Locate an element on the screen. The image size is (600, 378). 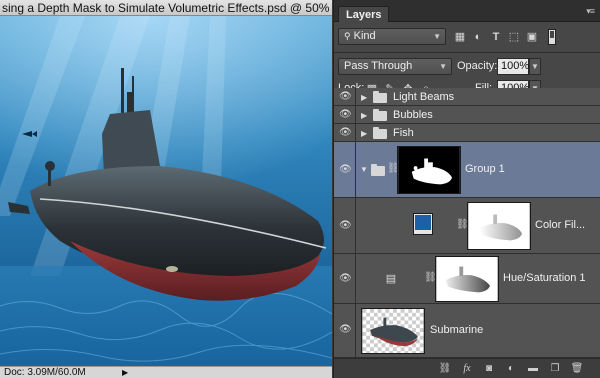
filter-row: ⚲ Kind ▼ ▦ ◐ T ⬚ ▣ is located at coordinates (467, 37).